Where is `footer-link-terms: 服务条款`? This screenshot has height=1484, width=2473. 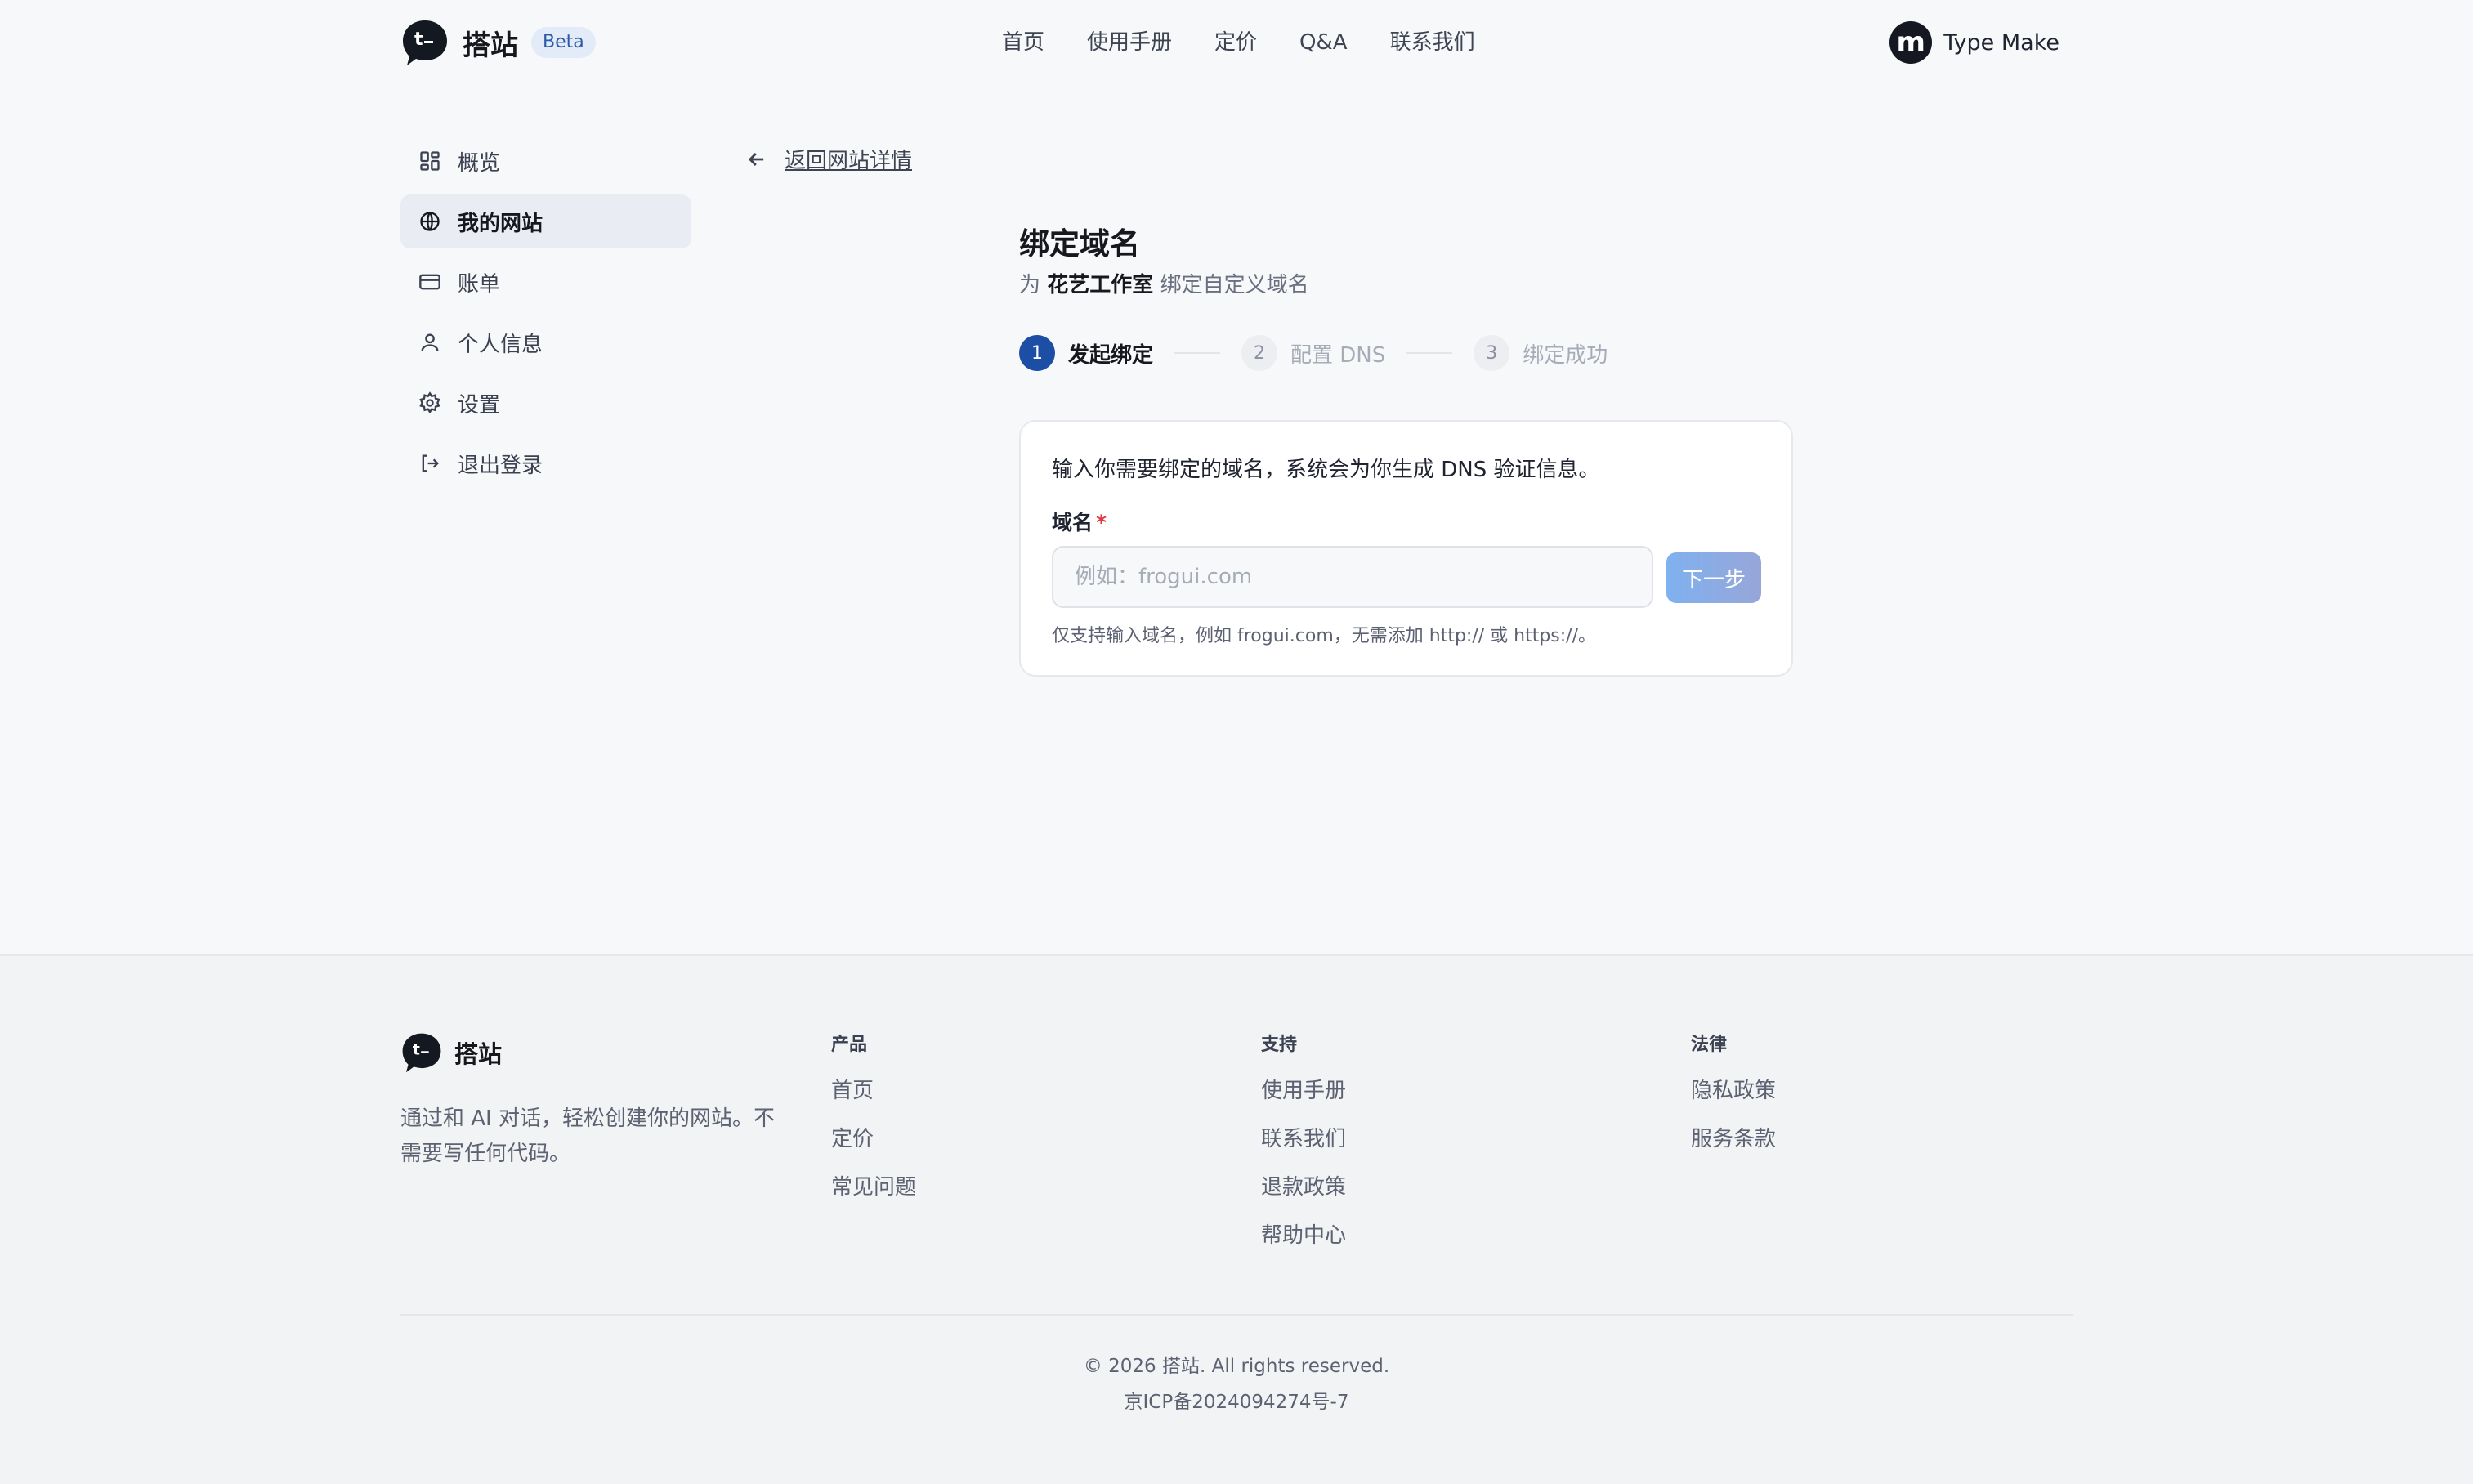
footer-link-terms: 服务条款 is located at coordinates (1733, 1139).